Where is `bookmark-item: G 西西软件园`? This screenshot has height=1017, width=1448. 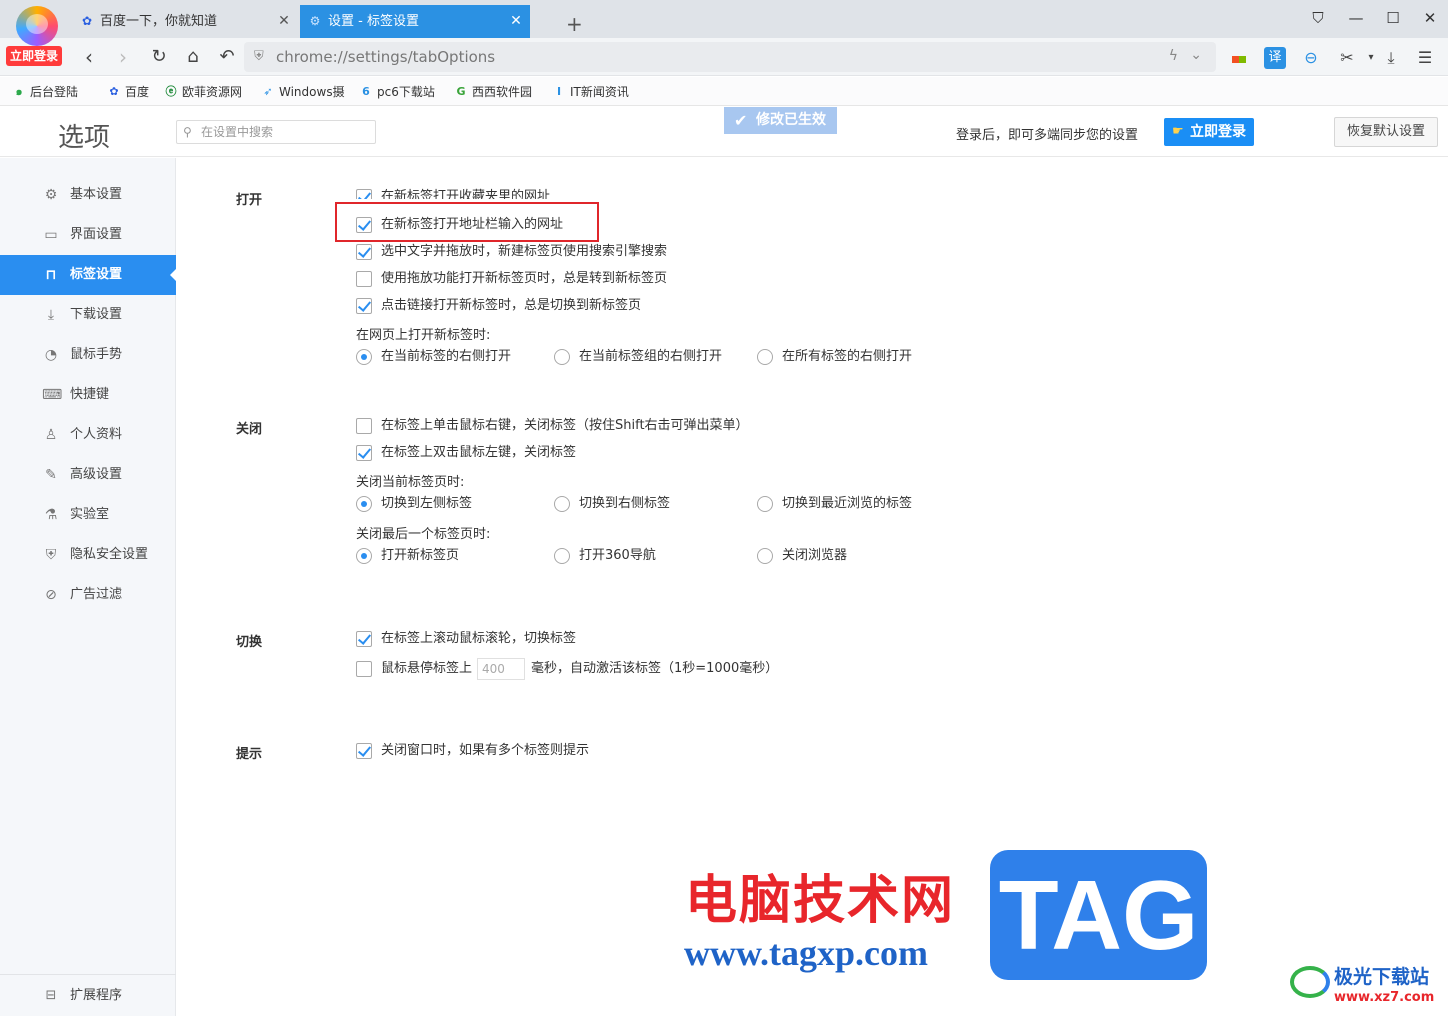 bookmark-item: G 西西软件园 is located at coordinates (493, 92).